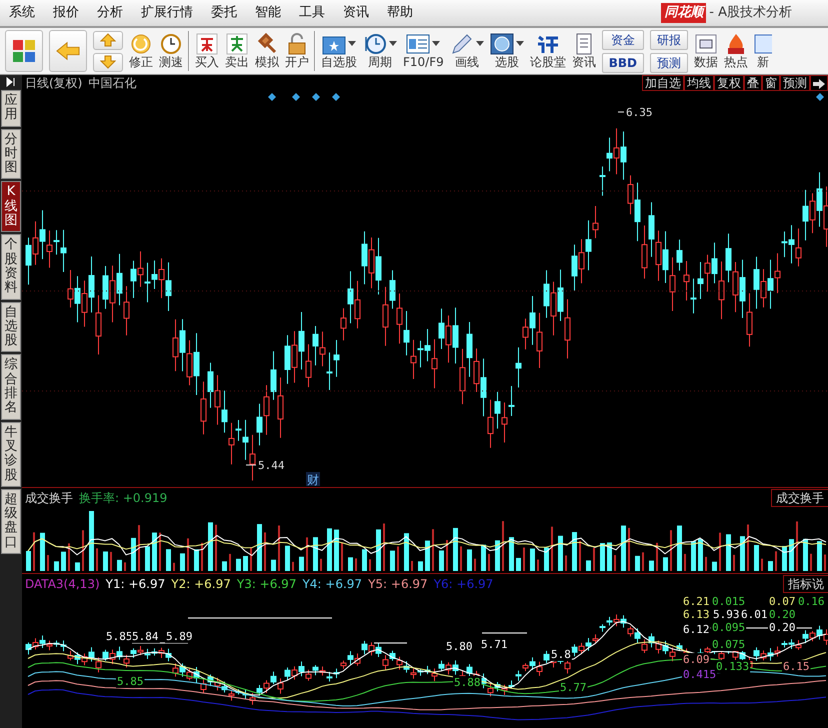 This screenshot has height=728, width=828. I want to click on padlock-icon, so click(297, 44).